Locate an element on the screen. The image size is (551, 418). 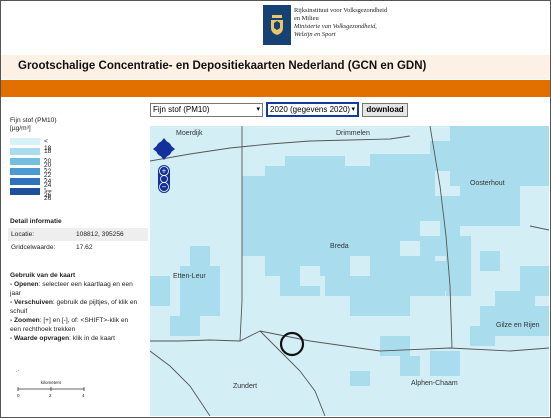
crest-icon is located at coordinates (277, 25).